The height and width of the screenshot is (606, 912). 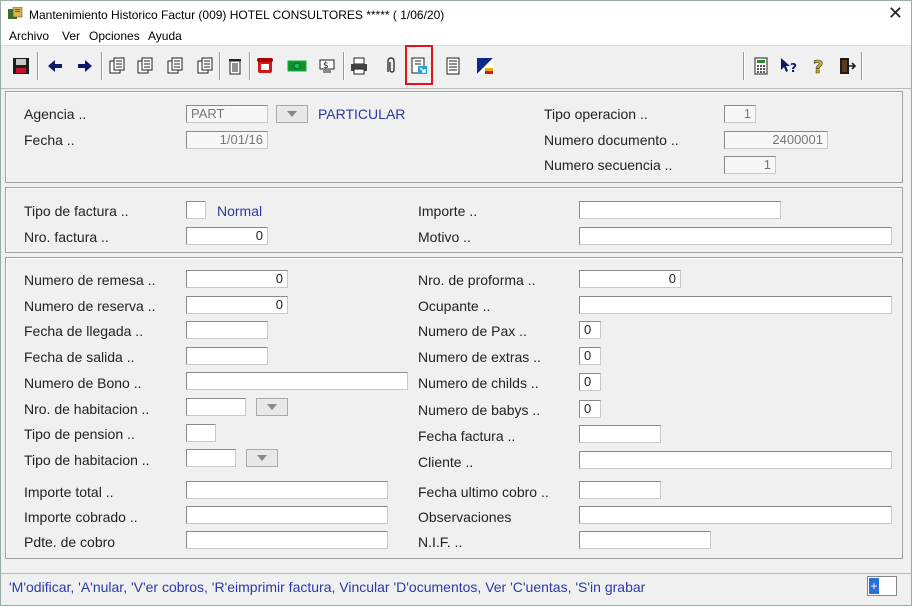 What do you see at coordinates (196, 210) in the screenshot?
I see `tipo-factura-field` at bounding box center [196, 210].